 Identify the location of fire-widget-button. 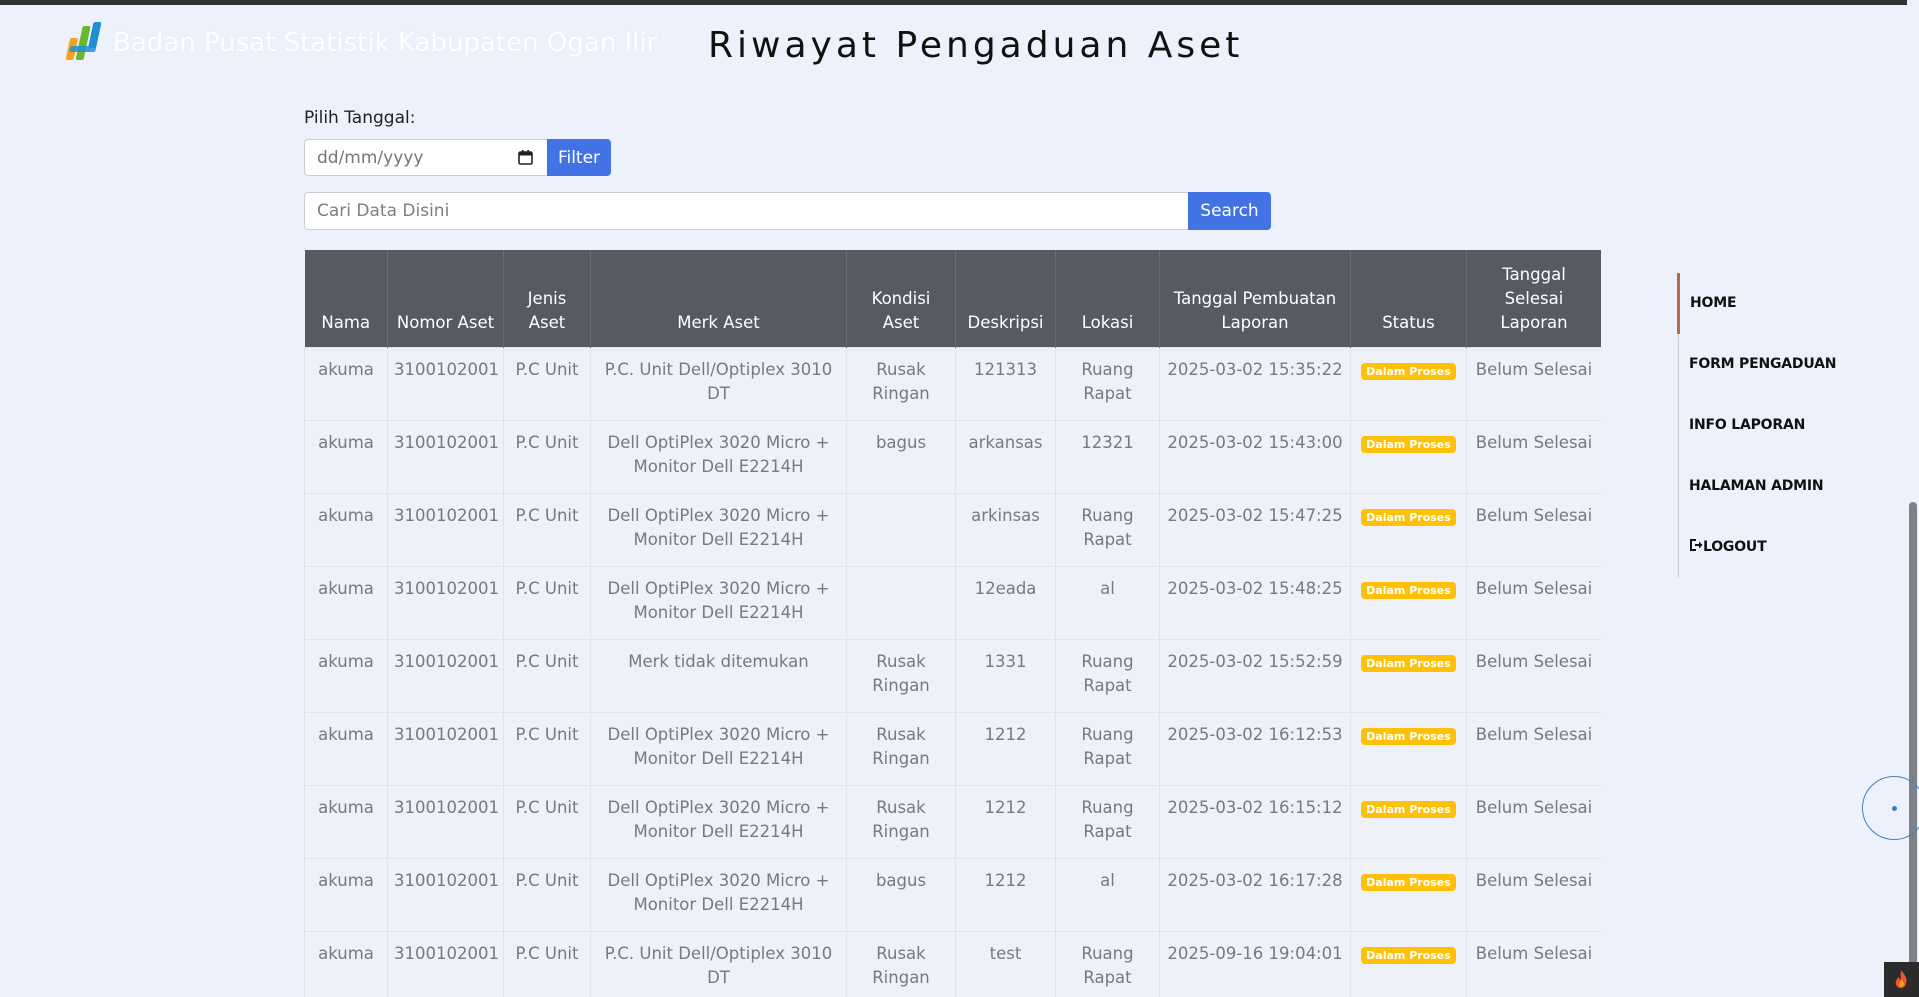
(1901, 979).